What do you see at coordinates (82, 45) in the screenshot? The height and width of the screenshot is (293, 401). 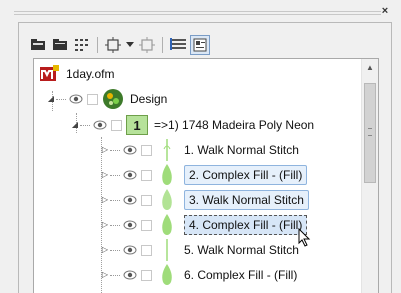 I see `grid-icon` at bounding box center [82, 45].